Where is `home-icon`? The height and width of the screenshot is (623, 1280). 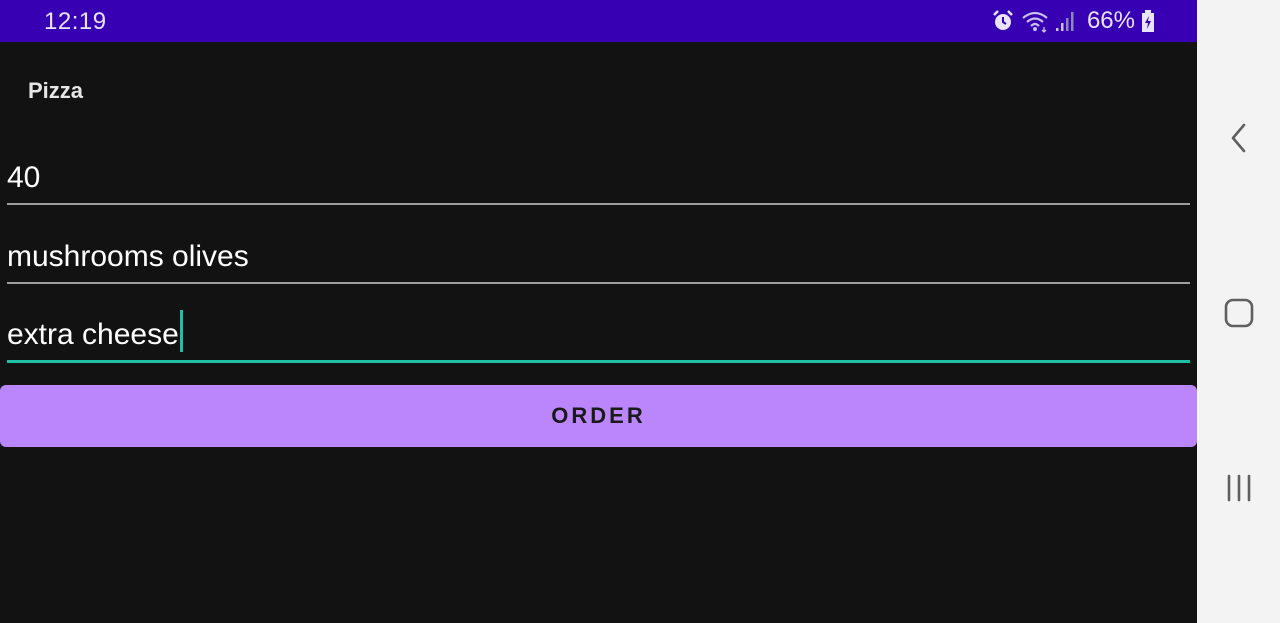 home-icon is located at coordinates (1239, 315).